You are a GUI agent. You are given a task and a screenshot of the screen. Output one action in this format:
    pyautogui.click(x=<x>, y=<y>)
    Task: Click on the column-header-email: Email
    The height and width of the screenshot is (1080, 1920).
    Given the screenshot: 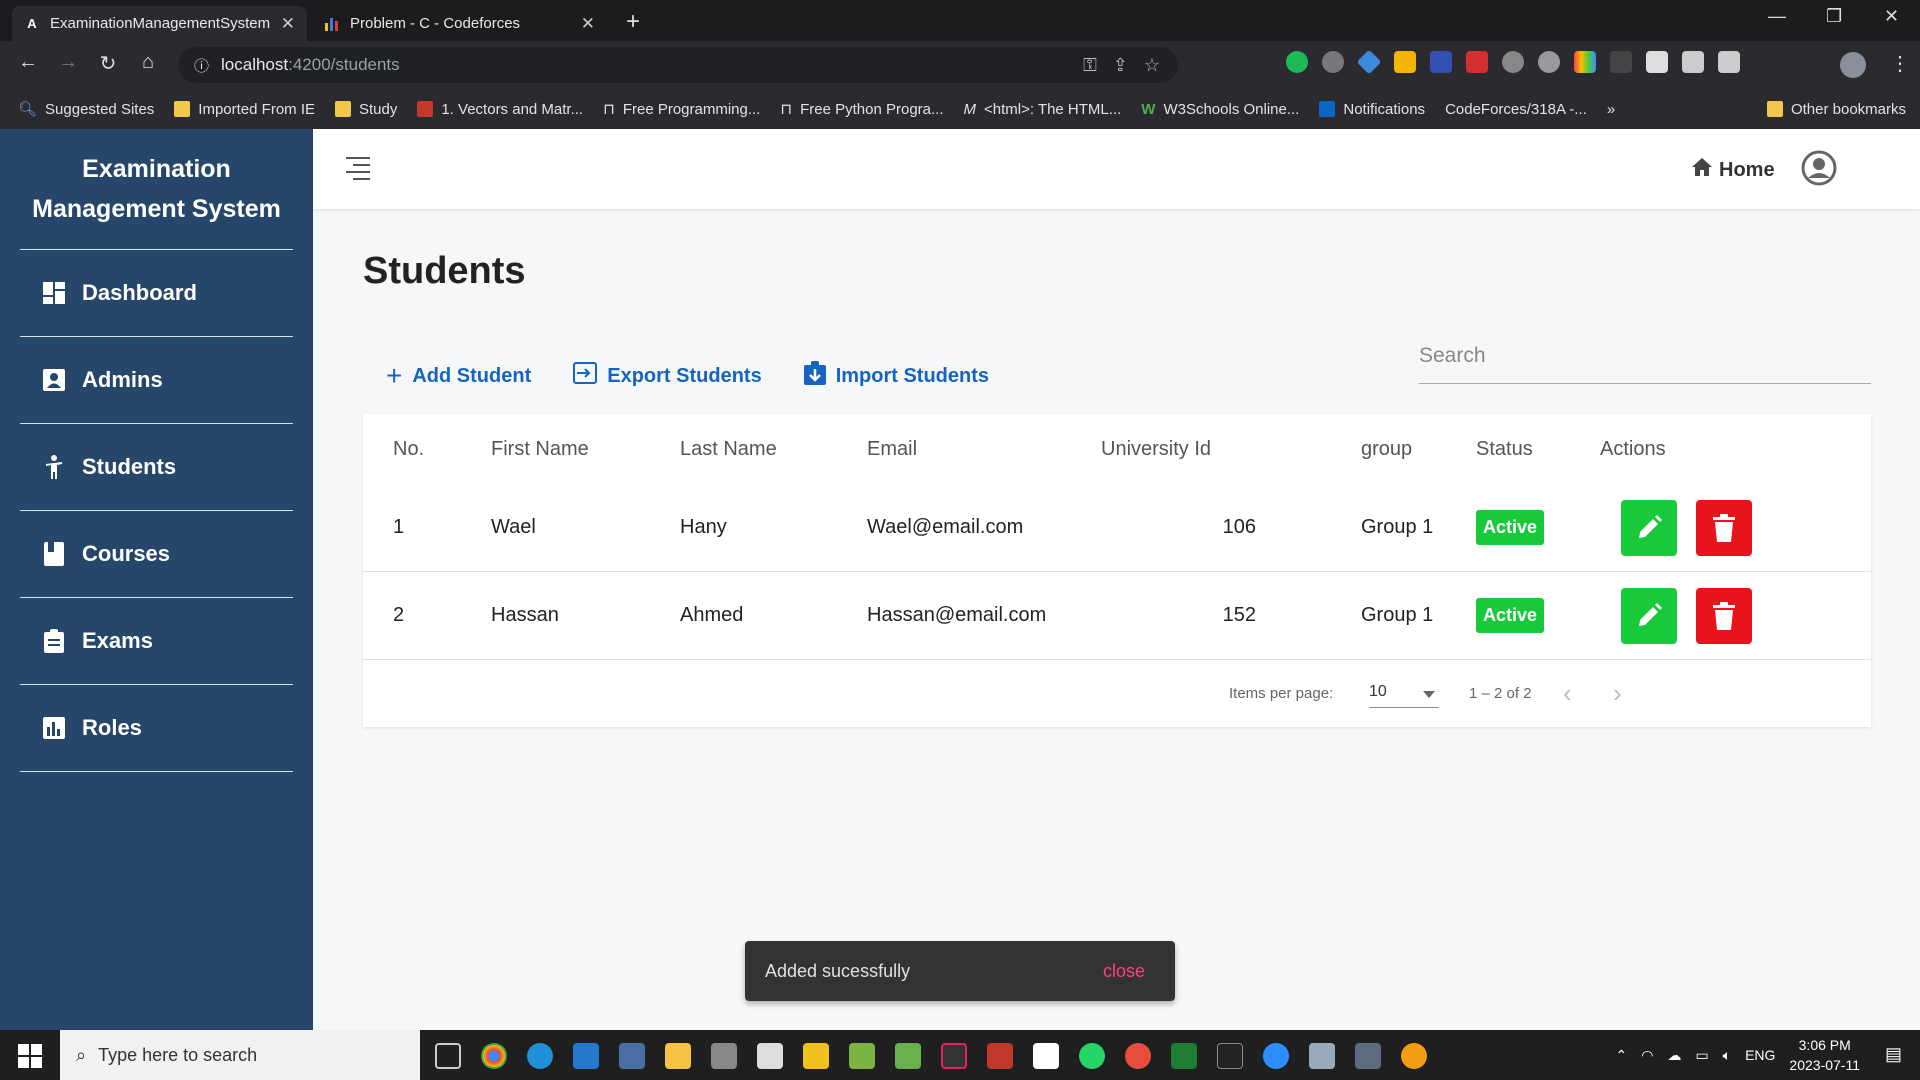 What is the action you would take?
    pyautogui.click(x=892, y=449)
    